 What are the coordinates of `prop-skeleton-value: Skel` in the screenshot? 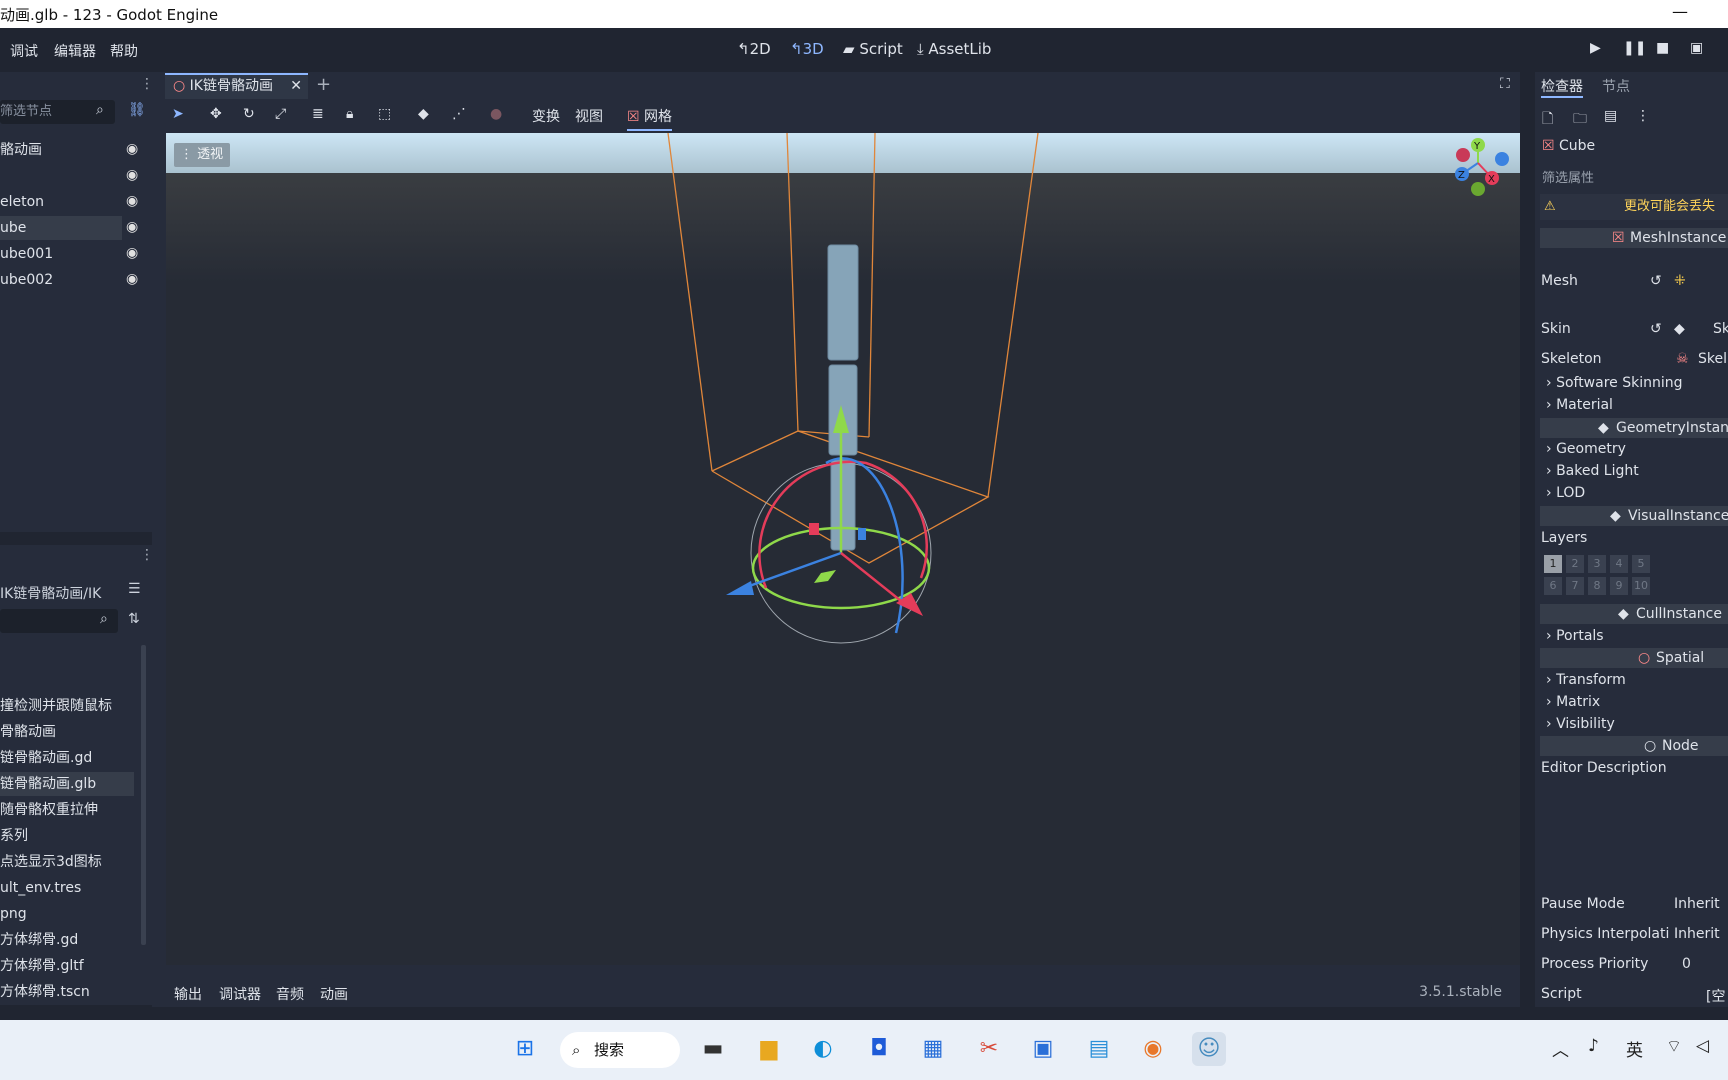 It's located at (1712, 359).